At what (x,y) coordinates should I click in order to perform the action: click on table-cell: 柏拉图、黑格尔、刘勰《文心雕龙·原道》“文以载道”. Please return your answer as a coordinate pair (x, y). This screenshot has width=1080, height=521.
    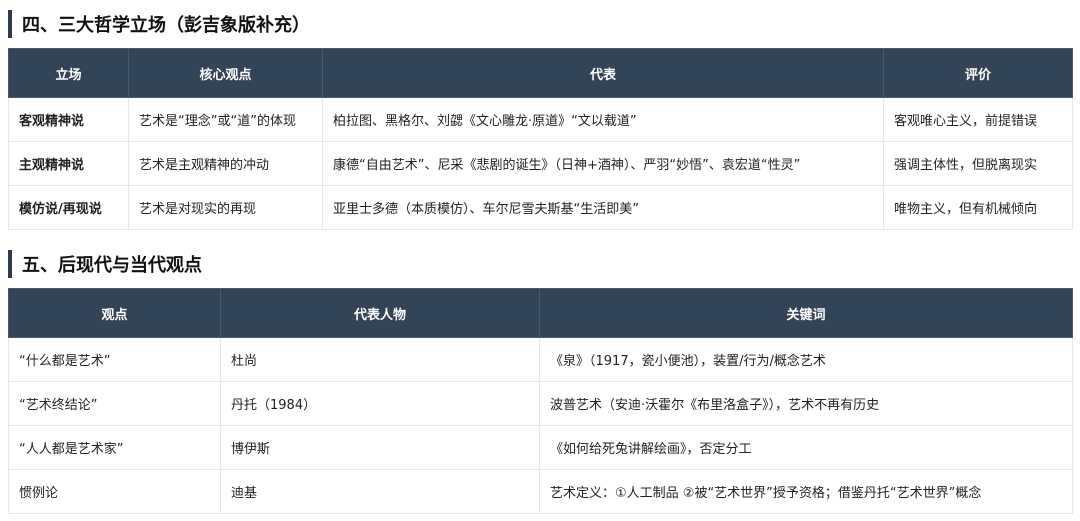
    Looking at the image, I should click on (603, 119).